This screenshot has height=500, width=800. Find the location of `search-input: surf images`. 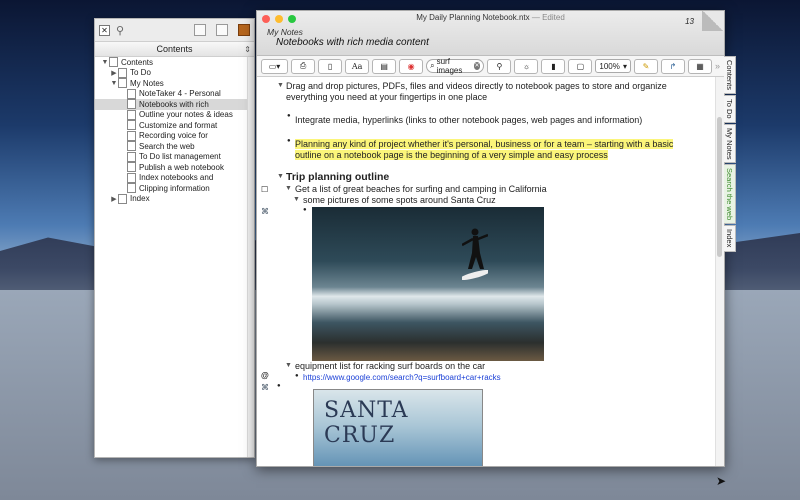

search-input: surf images is located at coordinates (454, 66).